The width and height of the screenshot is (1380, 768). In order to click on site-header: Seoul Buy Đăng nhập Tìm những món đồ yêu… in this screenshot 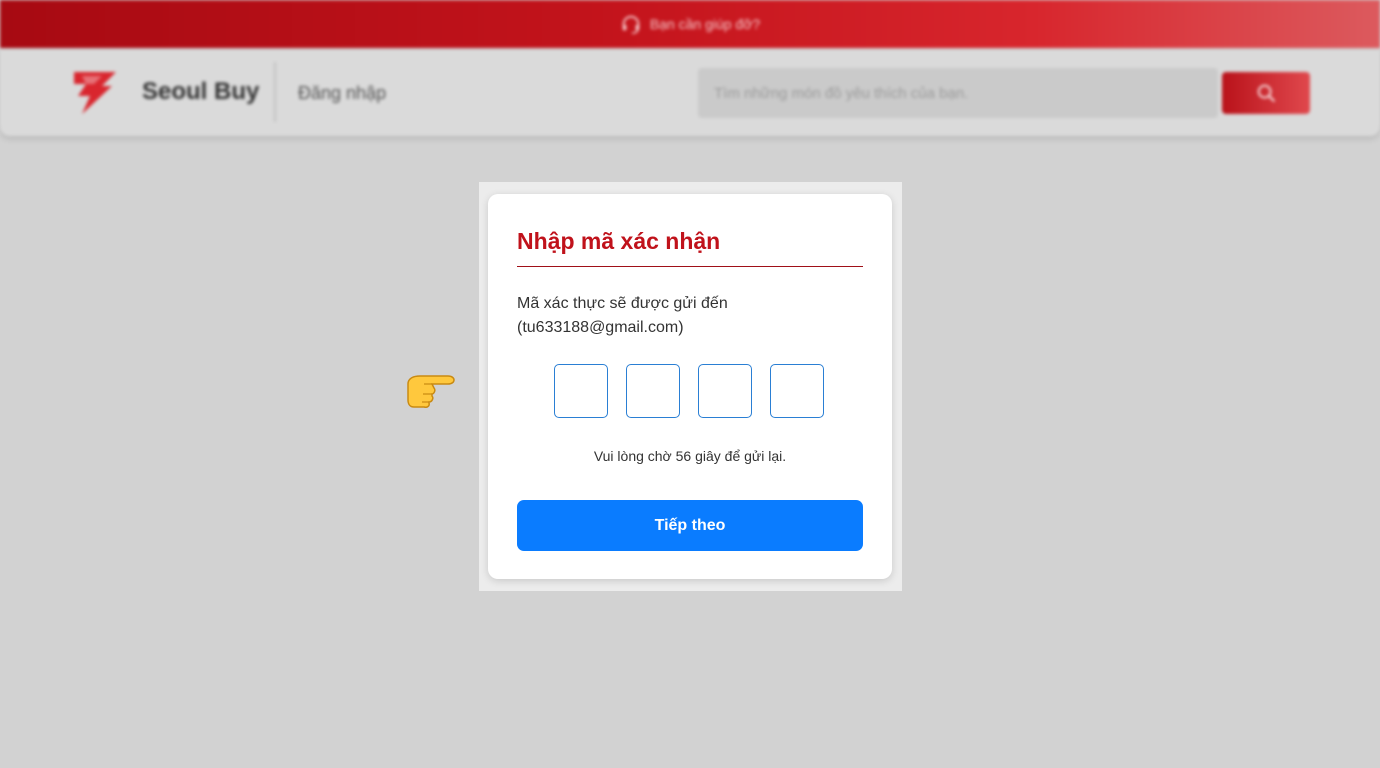, I will do `click(690, 93)`.